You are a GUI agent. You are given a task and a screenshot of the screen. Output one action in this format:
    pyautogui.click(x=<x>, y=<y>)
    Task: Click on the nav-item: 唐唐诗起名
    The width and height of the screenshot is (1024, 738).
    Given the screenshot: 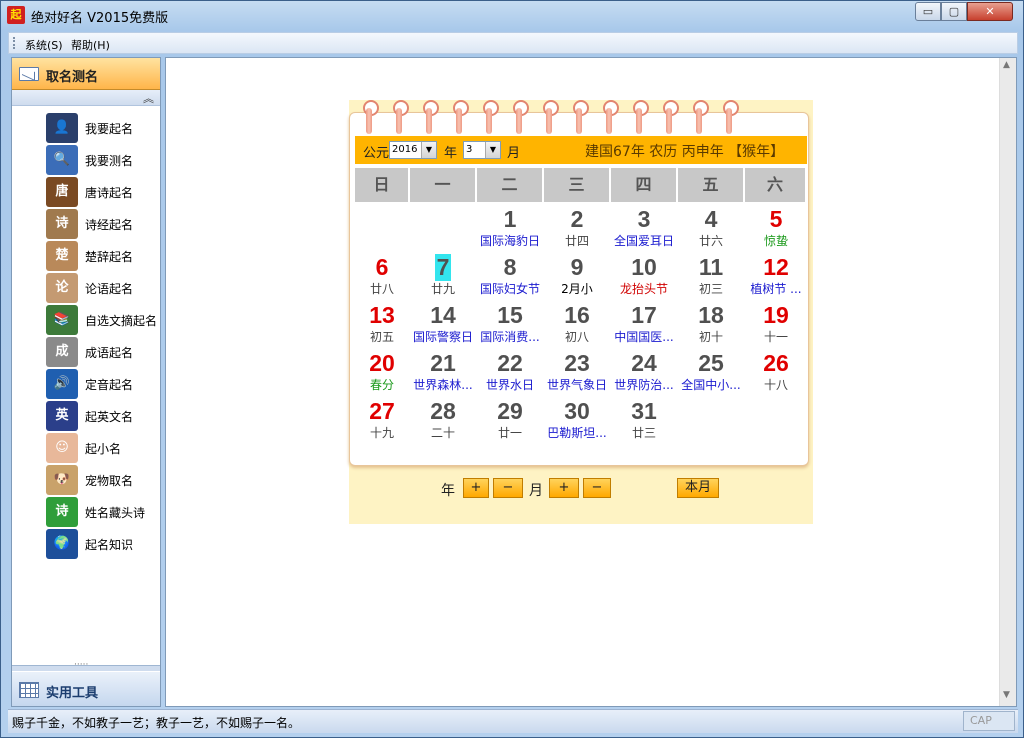 What is the action you would take?
    pyautogui.click(x=86, y=192)
    